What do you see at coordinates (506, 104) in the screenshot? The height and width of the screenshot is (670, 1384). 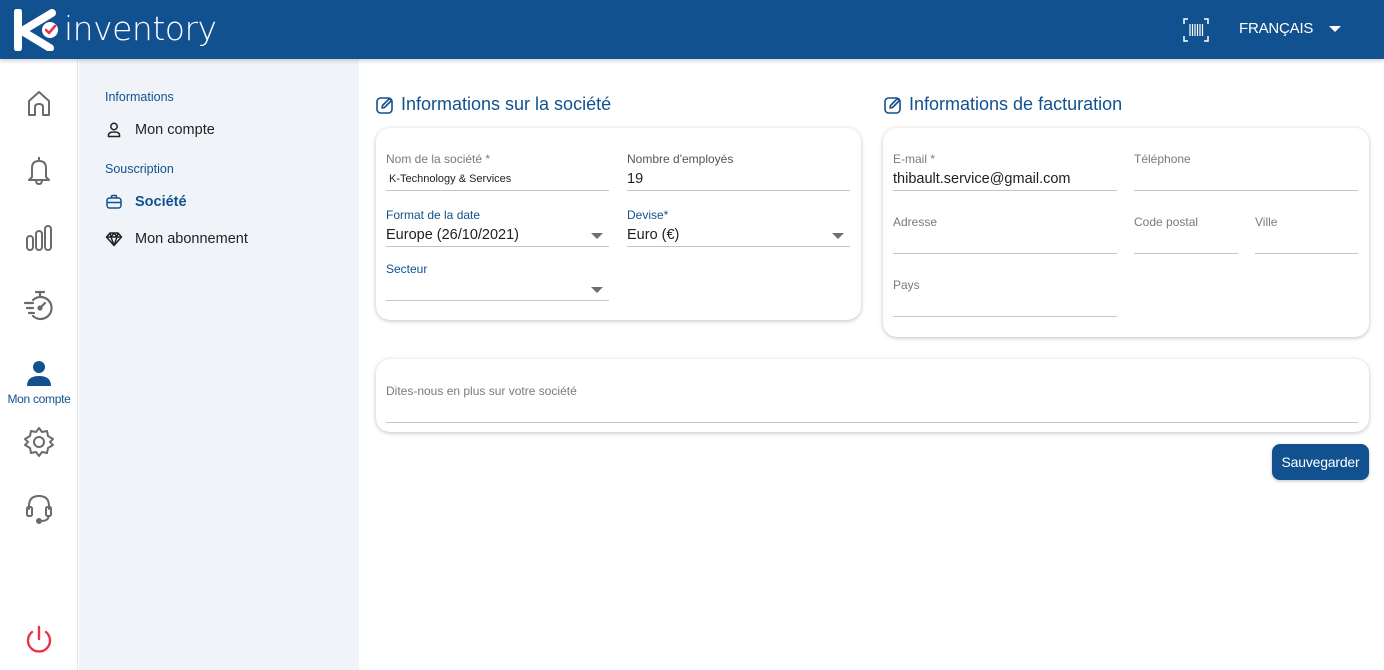 I see `company-title-text: Informations sur la société` at bounding box center [506, 104].